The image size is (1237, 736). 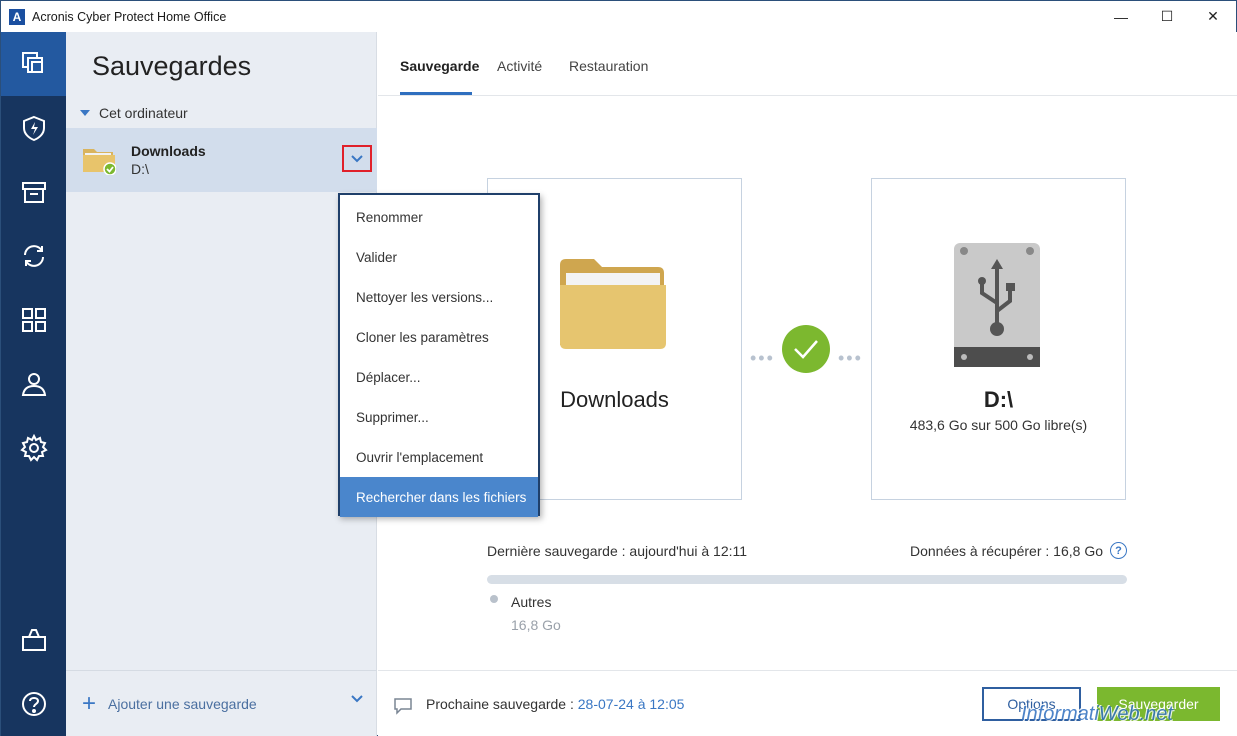 I want to click on folder-icon, so click(x=613, y=304).